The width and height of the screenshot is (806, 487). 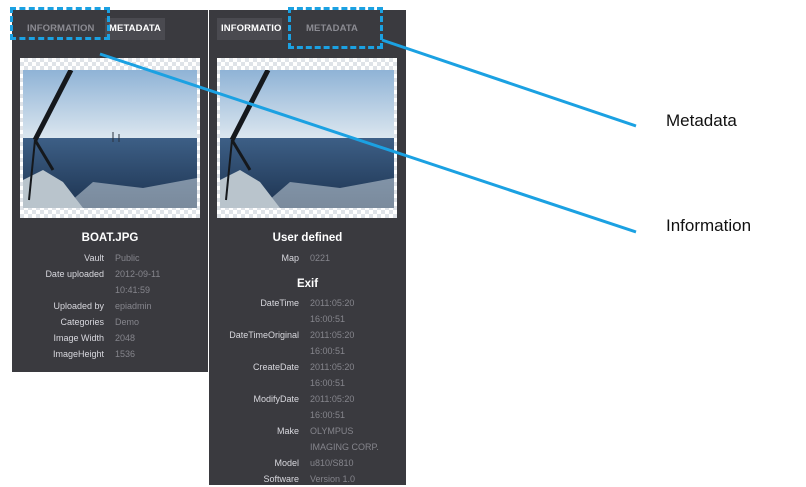 What do you see at coordinates (509, 83) in the screenshot?
I see `callout-line-metadata` at bounding box center [509, 83].